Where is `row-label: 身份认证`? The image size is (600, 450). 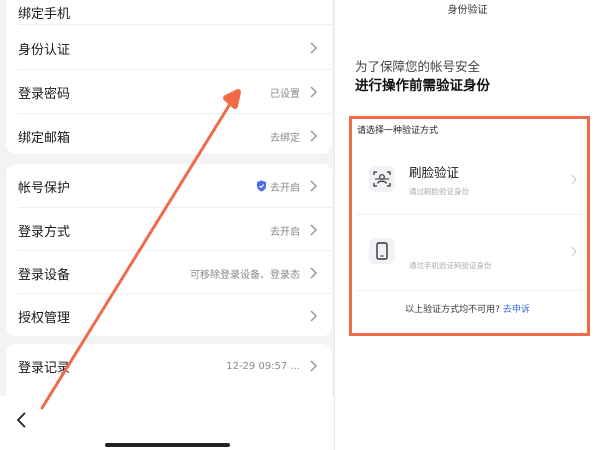 row-label: 身份认证 is located at coordinates (44, 50).